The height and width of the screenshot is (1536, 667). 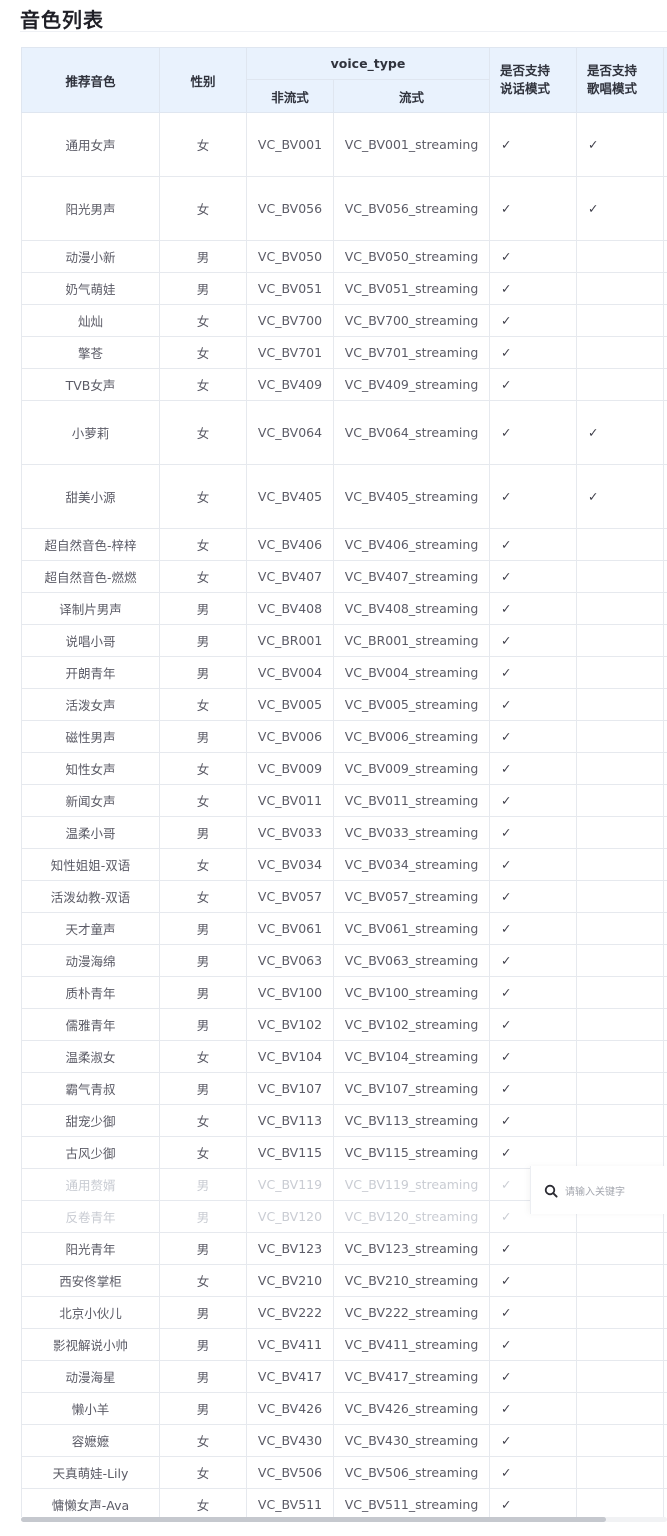 What do you see at coordinates (595, 1190) in the screenshot?
I see `search-placeholder: 请输入关键字` at bounding box center [595, 1190].